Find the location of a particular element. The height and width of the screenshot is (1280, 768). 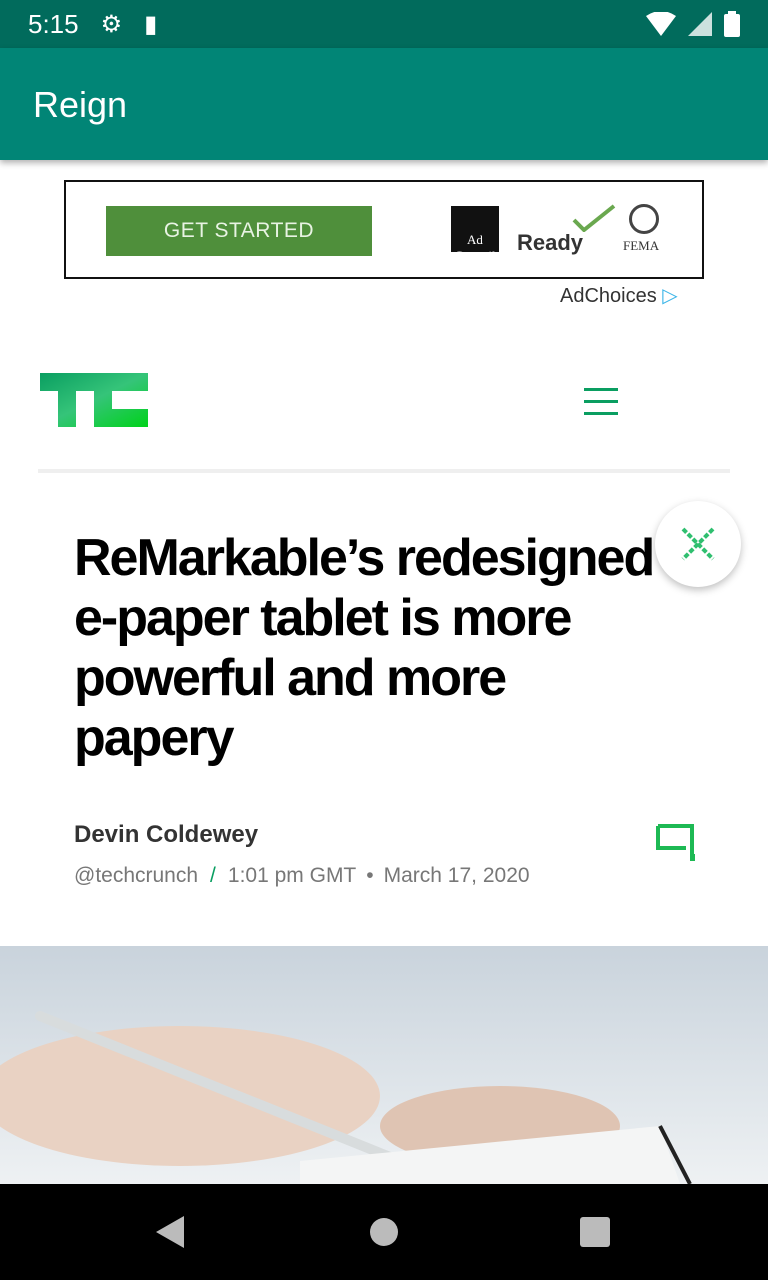

article-meta: @techcrunch / 1:01 pm GMT • March 17, 2020 is located at coordinates (302, 876).